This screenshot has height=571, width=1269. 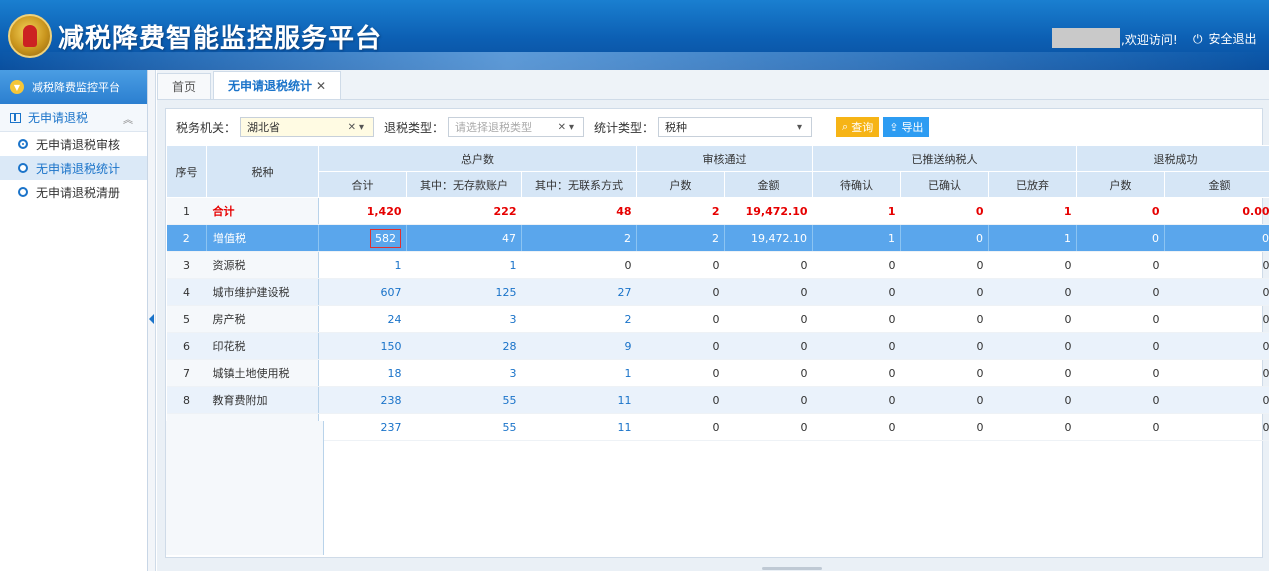 What do you see at coordinates (74, 320) in the screenshot?
I see `sidebar: ▼ 减税降费监控平台 无申请退税 ︽ 无申请退税审核 无申请退税统计 无申请退税清册` at bounding box center [74, 320].